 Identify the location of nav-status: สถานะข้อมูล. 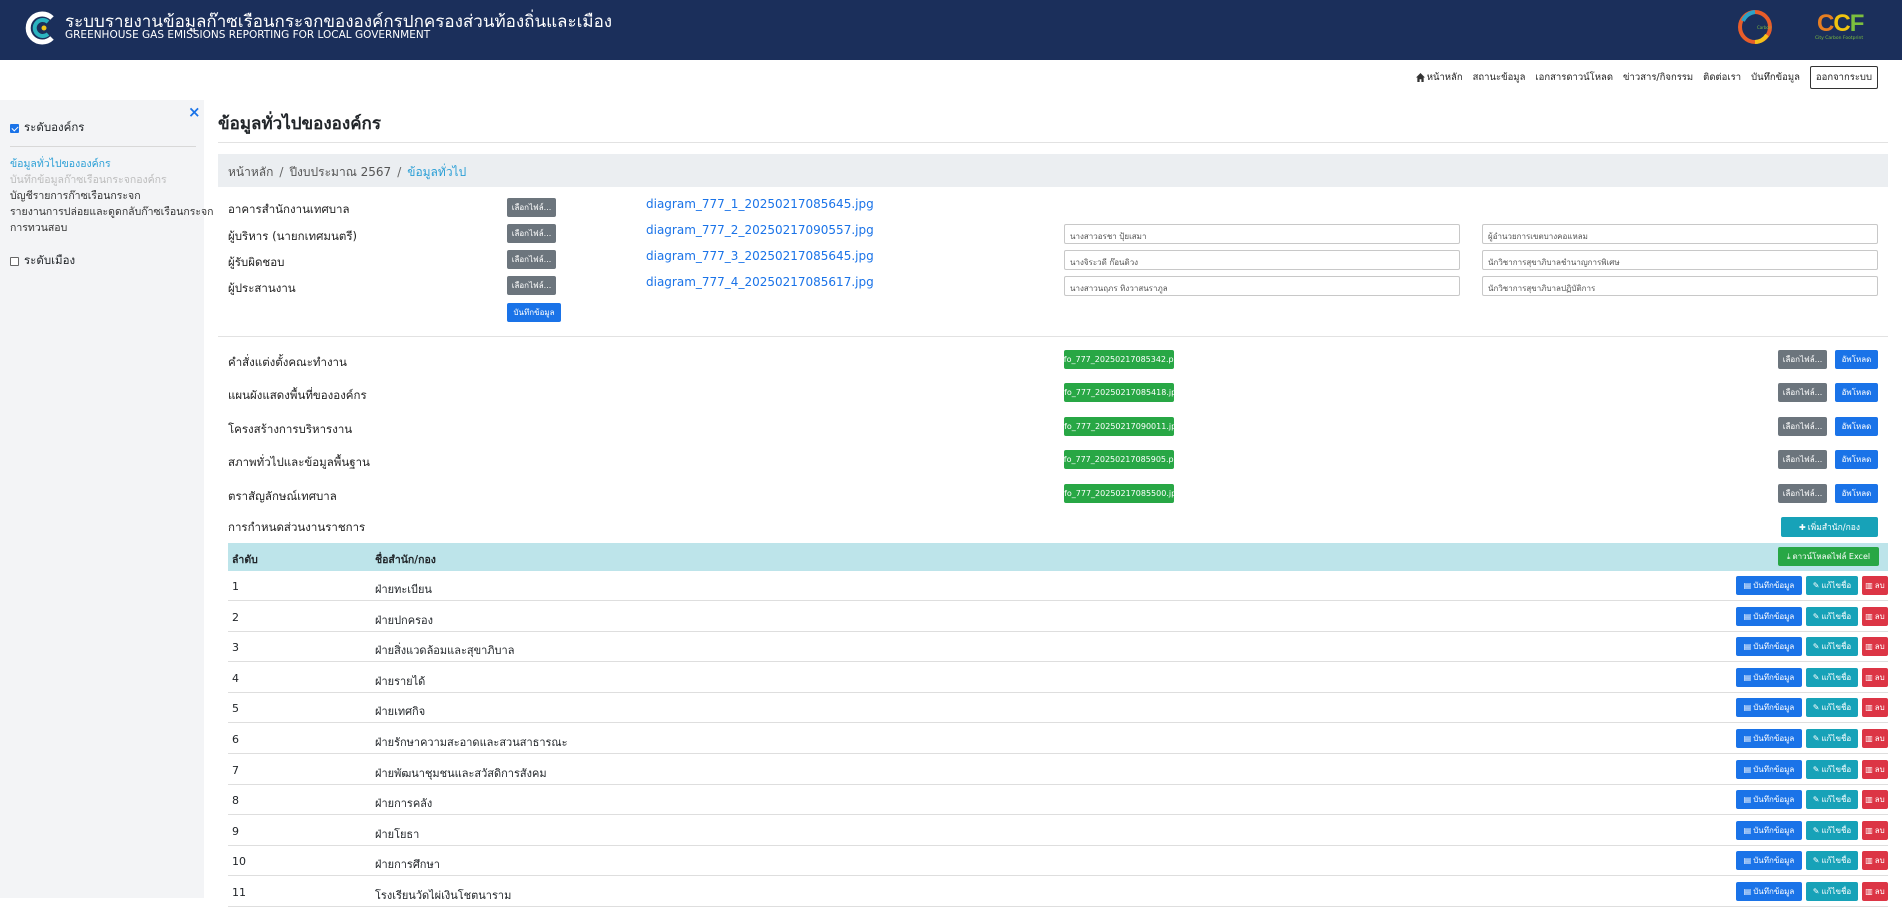
(1499, 77).